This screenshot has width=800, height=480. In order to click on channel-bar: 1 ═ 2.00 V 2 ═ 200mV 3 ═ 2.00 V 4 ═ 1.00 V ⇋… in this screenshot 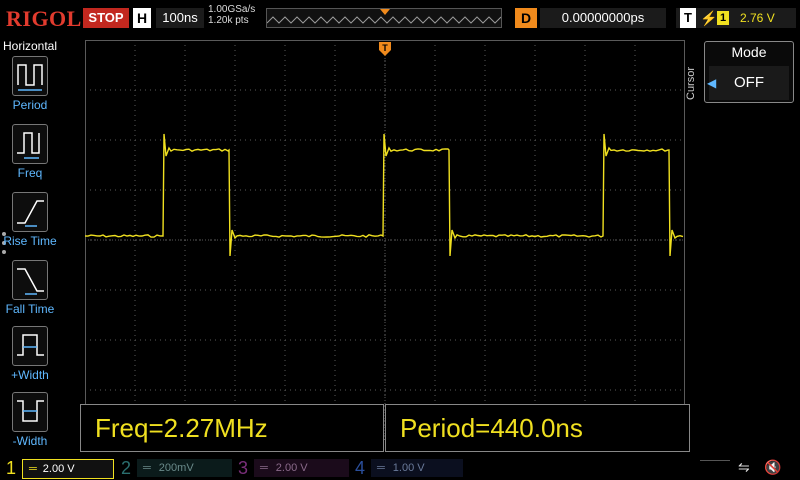, I will do `click(400, 468)`.